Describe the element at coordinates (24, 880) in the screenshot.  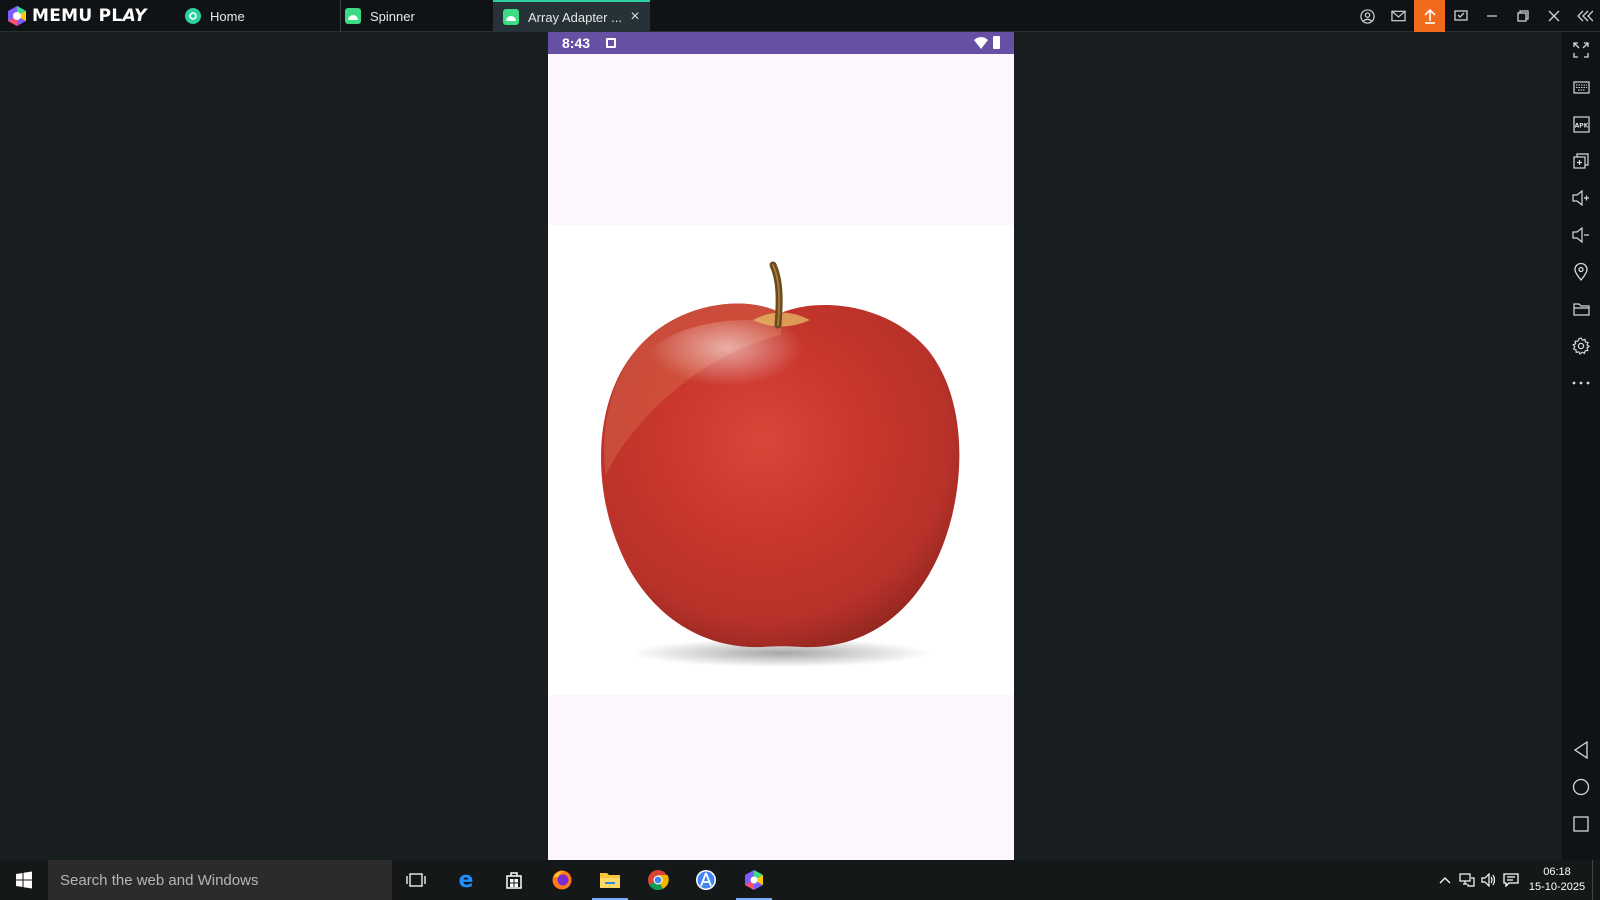
I see `windows-start-icon` at that location.